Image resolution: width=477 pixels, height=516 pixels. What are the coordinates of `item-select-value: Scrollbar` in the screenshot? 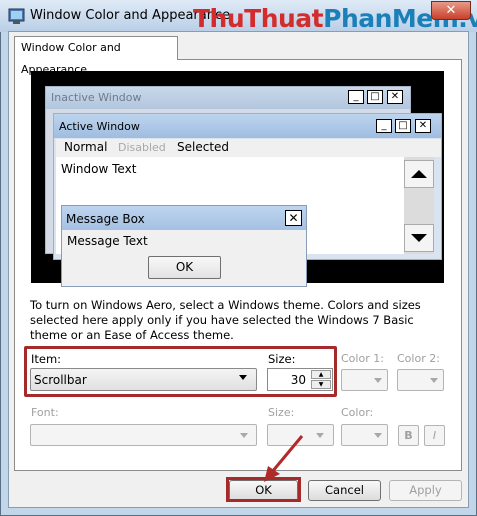 It's located at (60, 380).